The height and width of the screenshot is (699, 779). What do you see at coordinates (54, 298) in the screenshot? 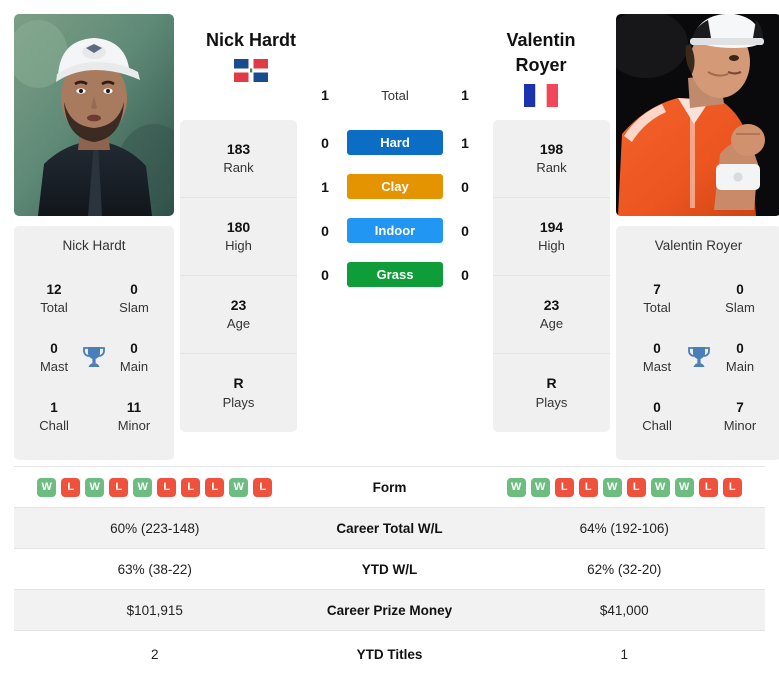
I see `titles-total: 12 Total` at bounding box center [54, 298].